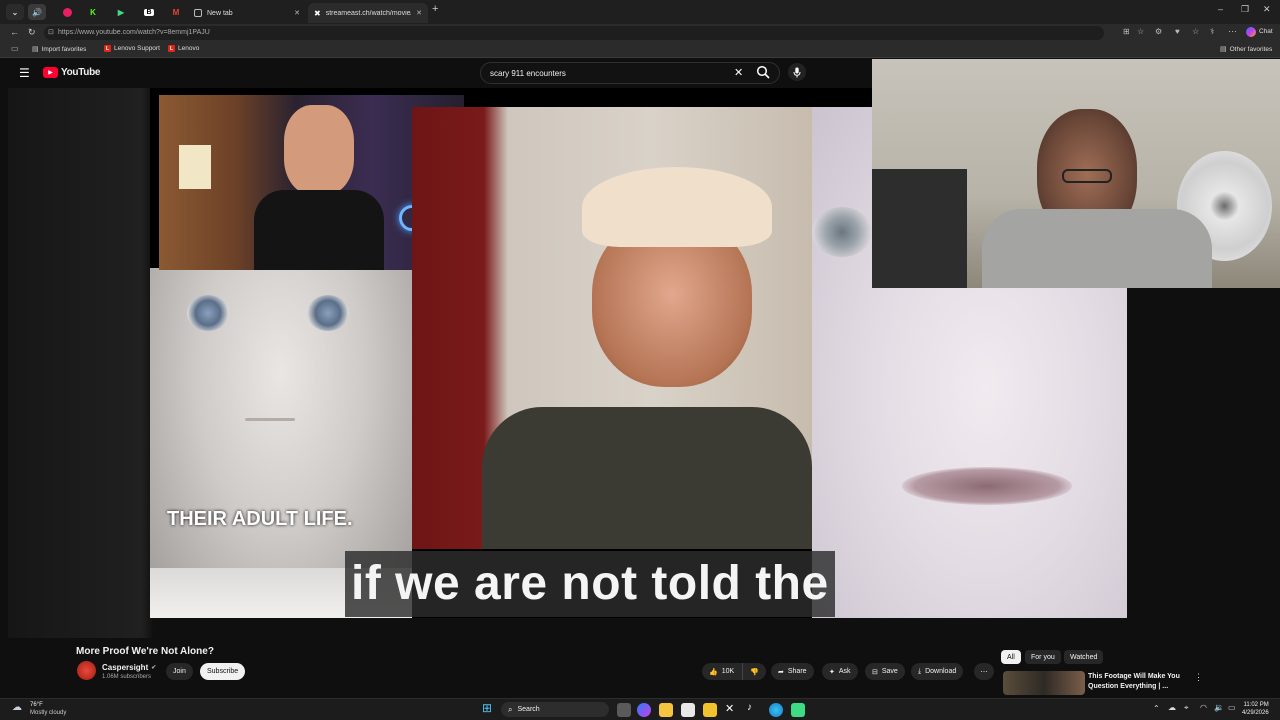 Image resolution: width=1280 pixels, height=720 pixels. I want to click on pinned-tab-red, so click(67, 12).